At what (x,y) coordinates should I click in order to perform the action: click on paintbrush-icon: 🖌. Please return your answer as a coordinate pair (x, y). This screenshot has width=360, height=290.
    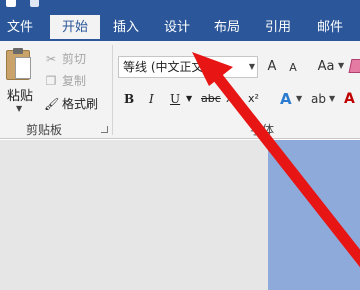
    Looking at the image, I should click on (52, 104).